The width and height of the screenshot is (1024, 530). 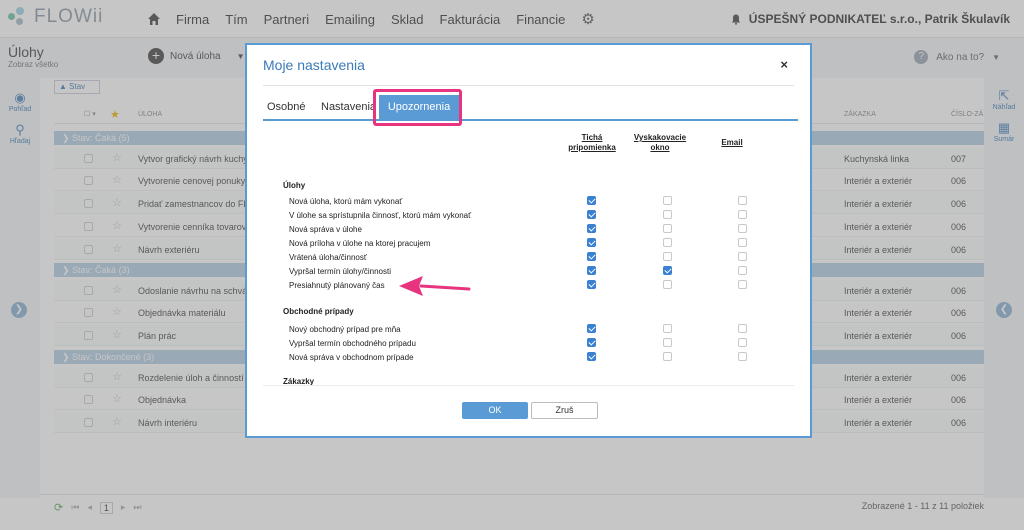 What do you see at coordinates (564, 410) in the screenshot?
I see `cancel-button: Zruš` at bounding box center [564, 410].